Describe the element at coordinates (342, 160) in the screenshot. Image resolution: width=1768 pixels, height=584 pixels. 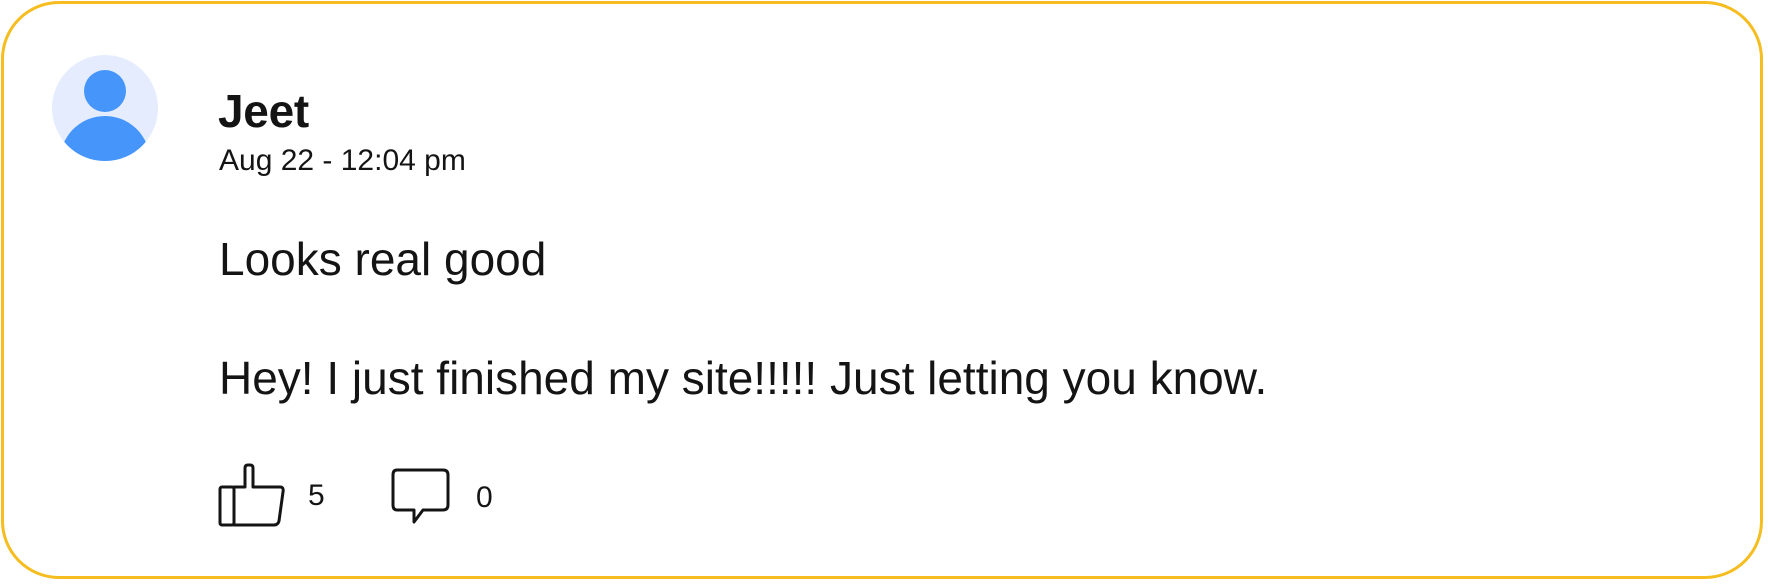
I see `comment-timestamp: Aug 22 - 12:04 pm` at that location.